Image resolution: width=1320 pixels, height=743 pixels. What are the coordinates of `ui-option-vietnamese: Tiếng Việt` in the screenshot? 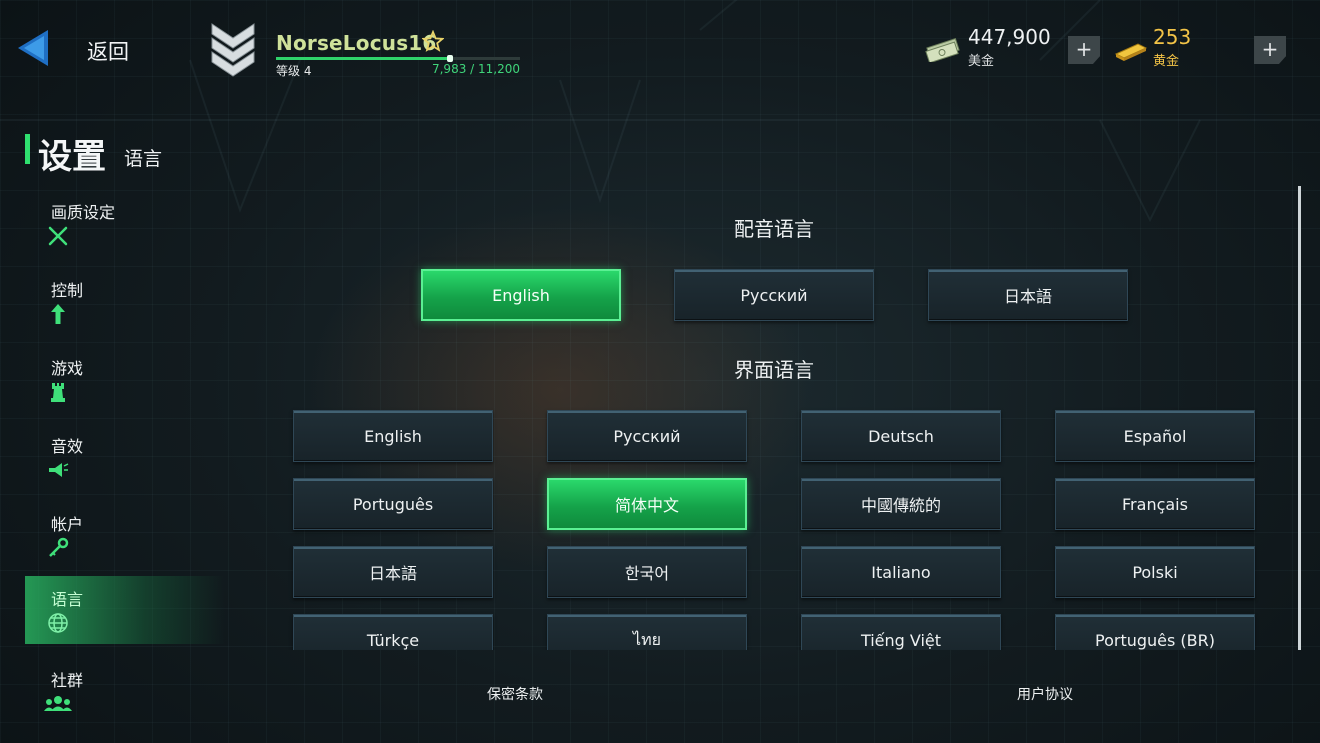 It's located at (901, 632).